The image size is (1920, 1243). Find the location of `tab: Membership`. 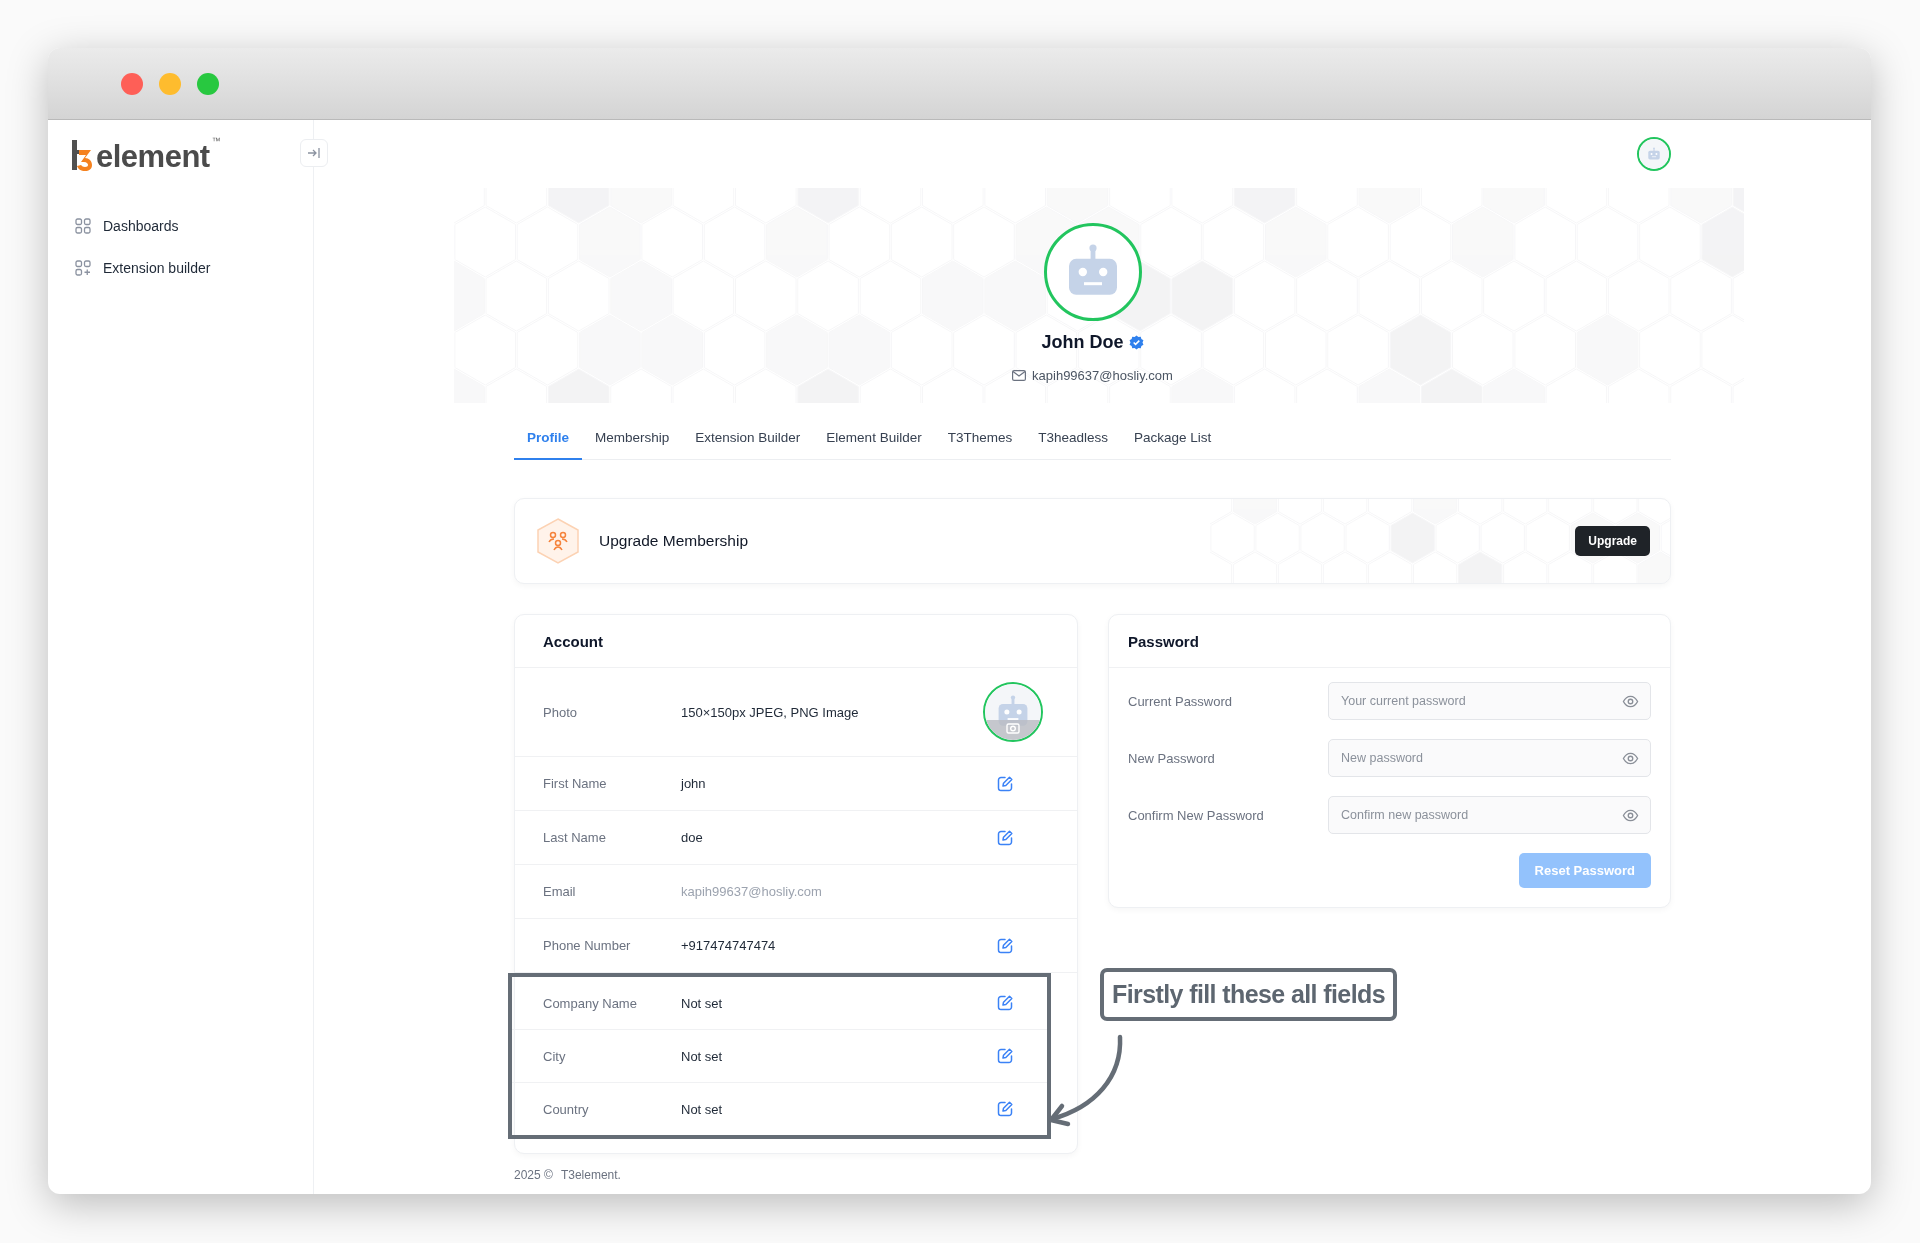

tab: Membership is located at coordinates (632, 438).